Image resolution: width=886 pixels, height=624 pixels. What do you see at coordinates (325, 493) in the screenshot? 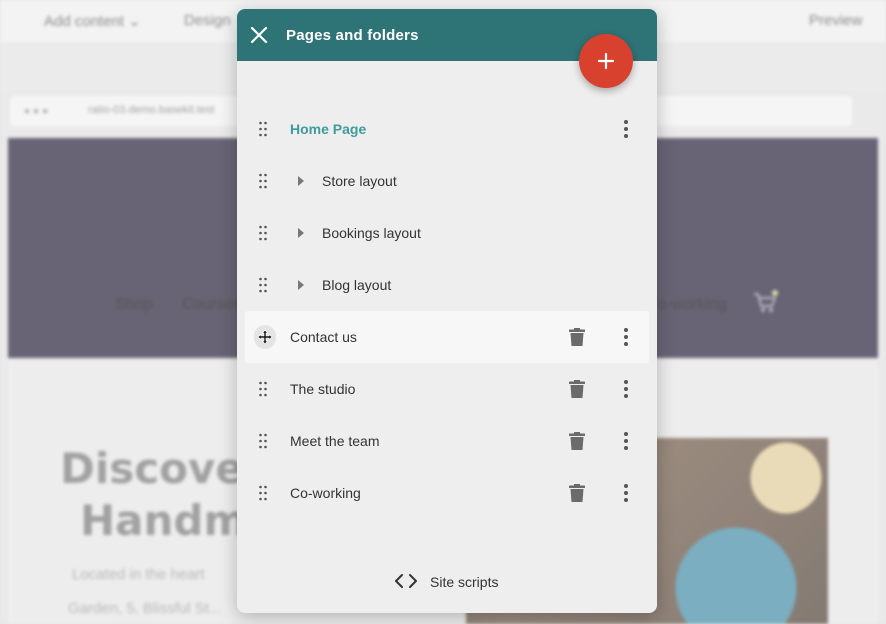
I see `page-label: Co-working` at bounding box center [325, 493].